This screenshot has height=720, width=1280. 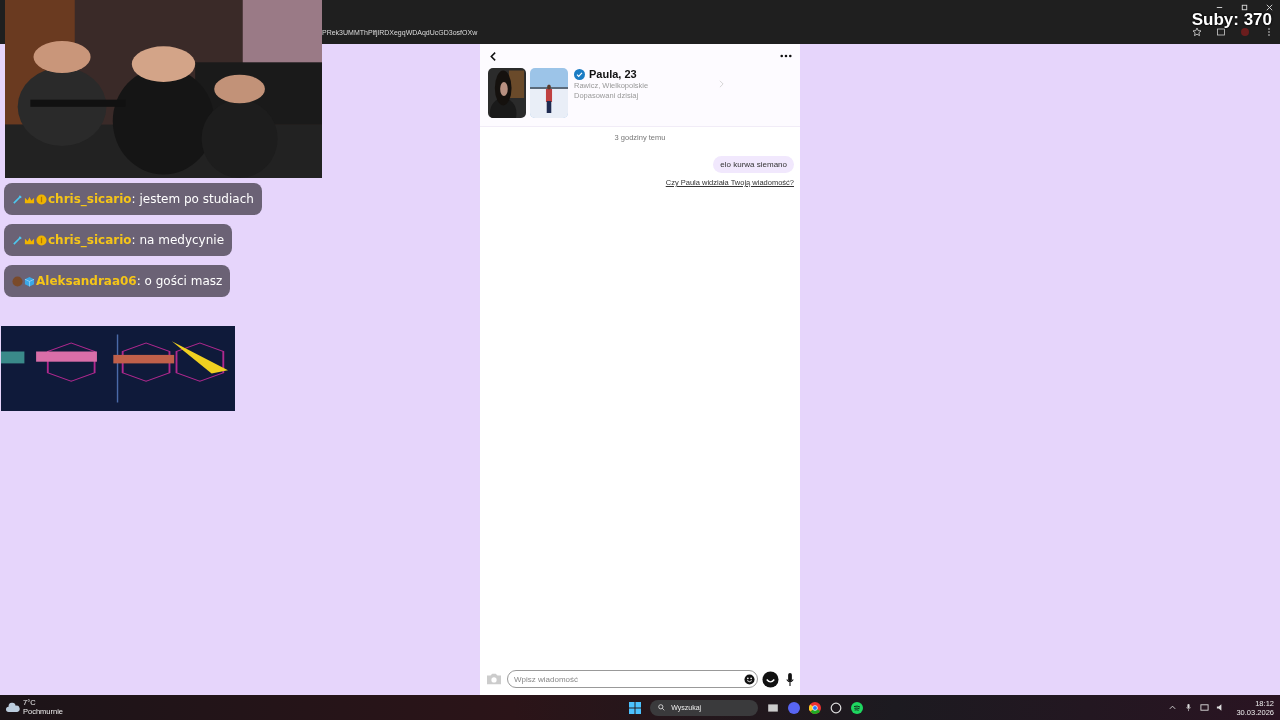 What do you see at coordinates (1221, 32) in the screenshot?
I see `extension-icon` at bounding box center [1221, 32].